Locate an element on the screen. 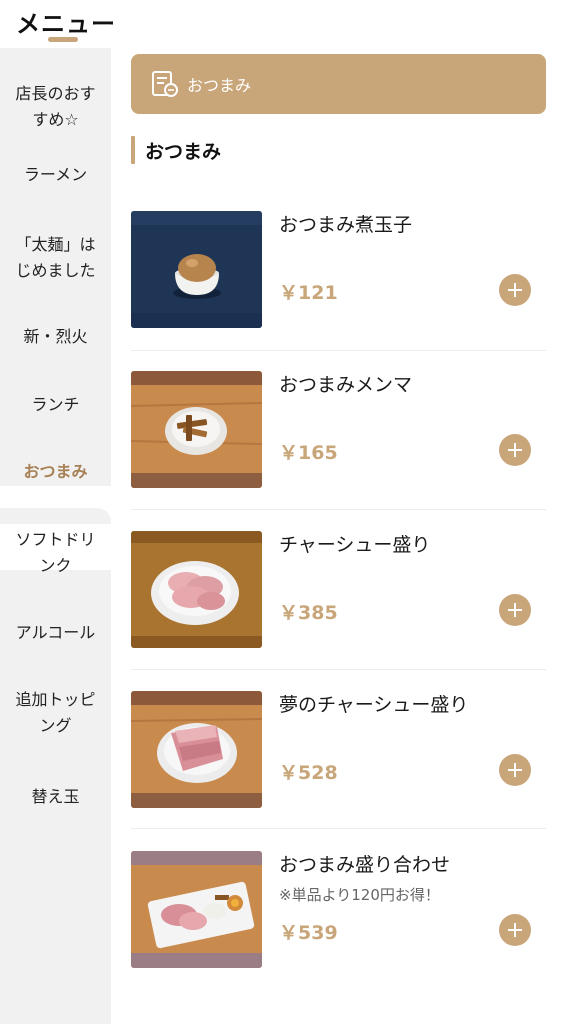 The height and width of the screenshot is (1024, 565). menu-item: おつまみ盛り合わせ ※単品より120円お得！ ￥539 is located at coordinates (338, 916).